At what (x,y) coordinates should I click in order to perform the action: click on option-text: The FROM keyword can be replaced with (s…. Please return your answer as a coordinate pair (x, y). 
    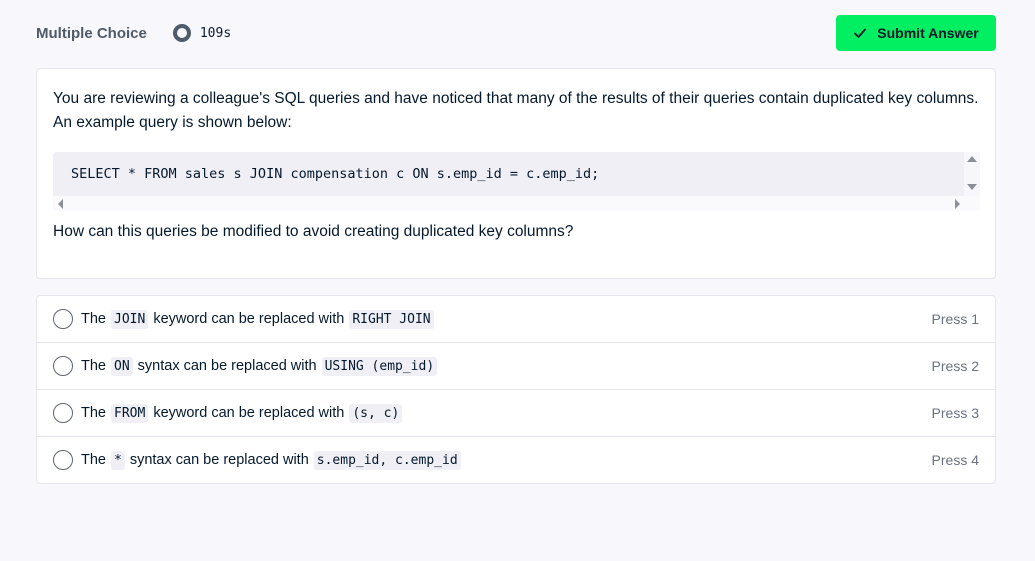
    Looking at the image, I should click on (244, 413).